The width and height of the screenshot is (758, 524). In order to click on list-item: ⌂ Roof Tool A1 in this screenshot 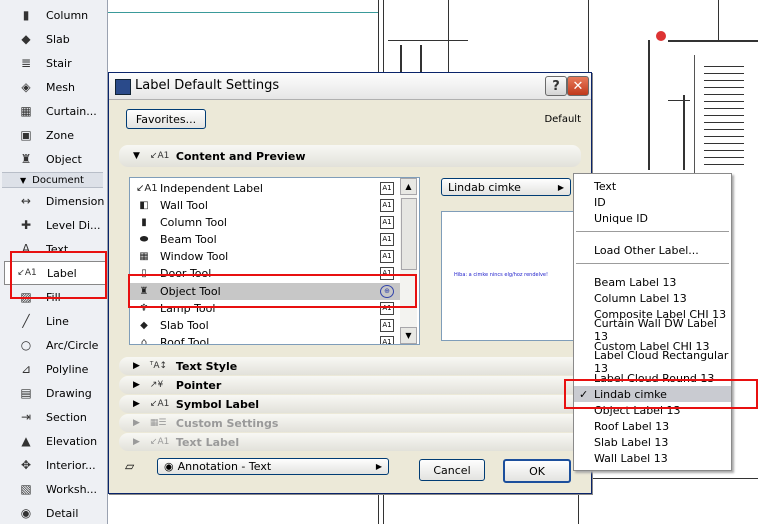, I will do `click(265, 339)`.